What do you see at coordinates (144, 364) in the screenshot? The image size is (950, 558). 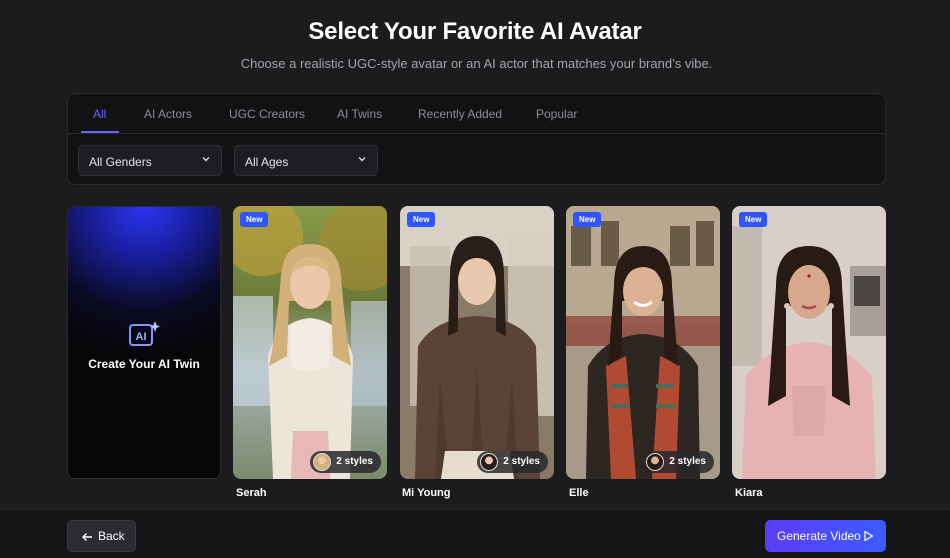 I see `create-ai-twin-label: Create Your AI Twin` at bounding box center [144, 364].